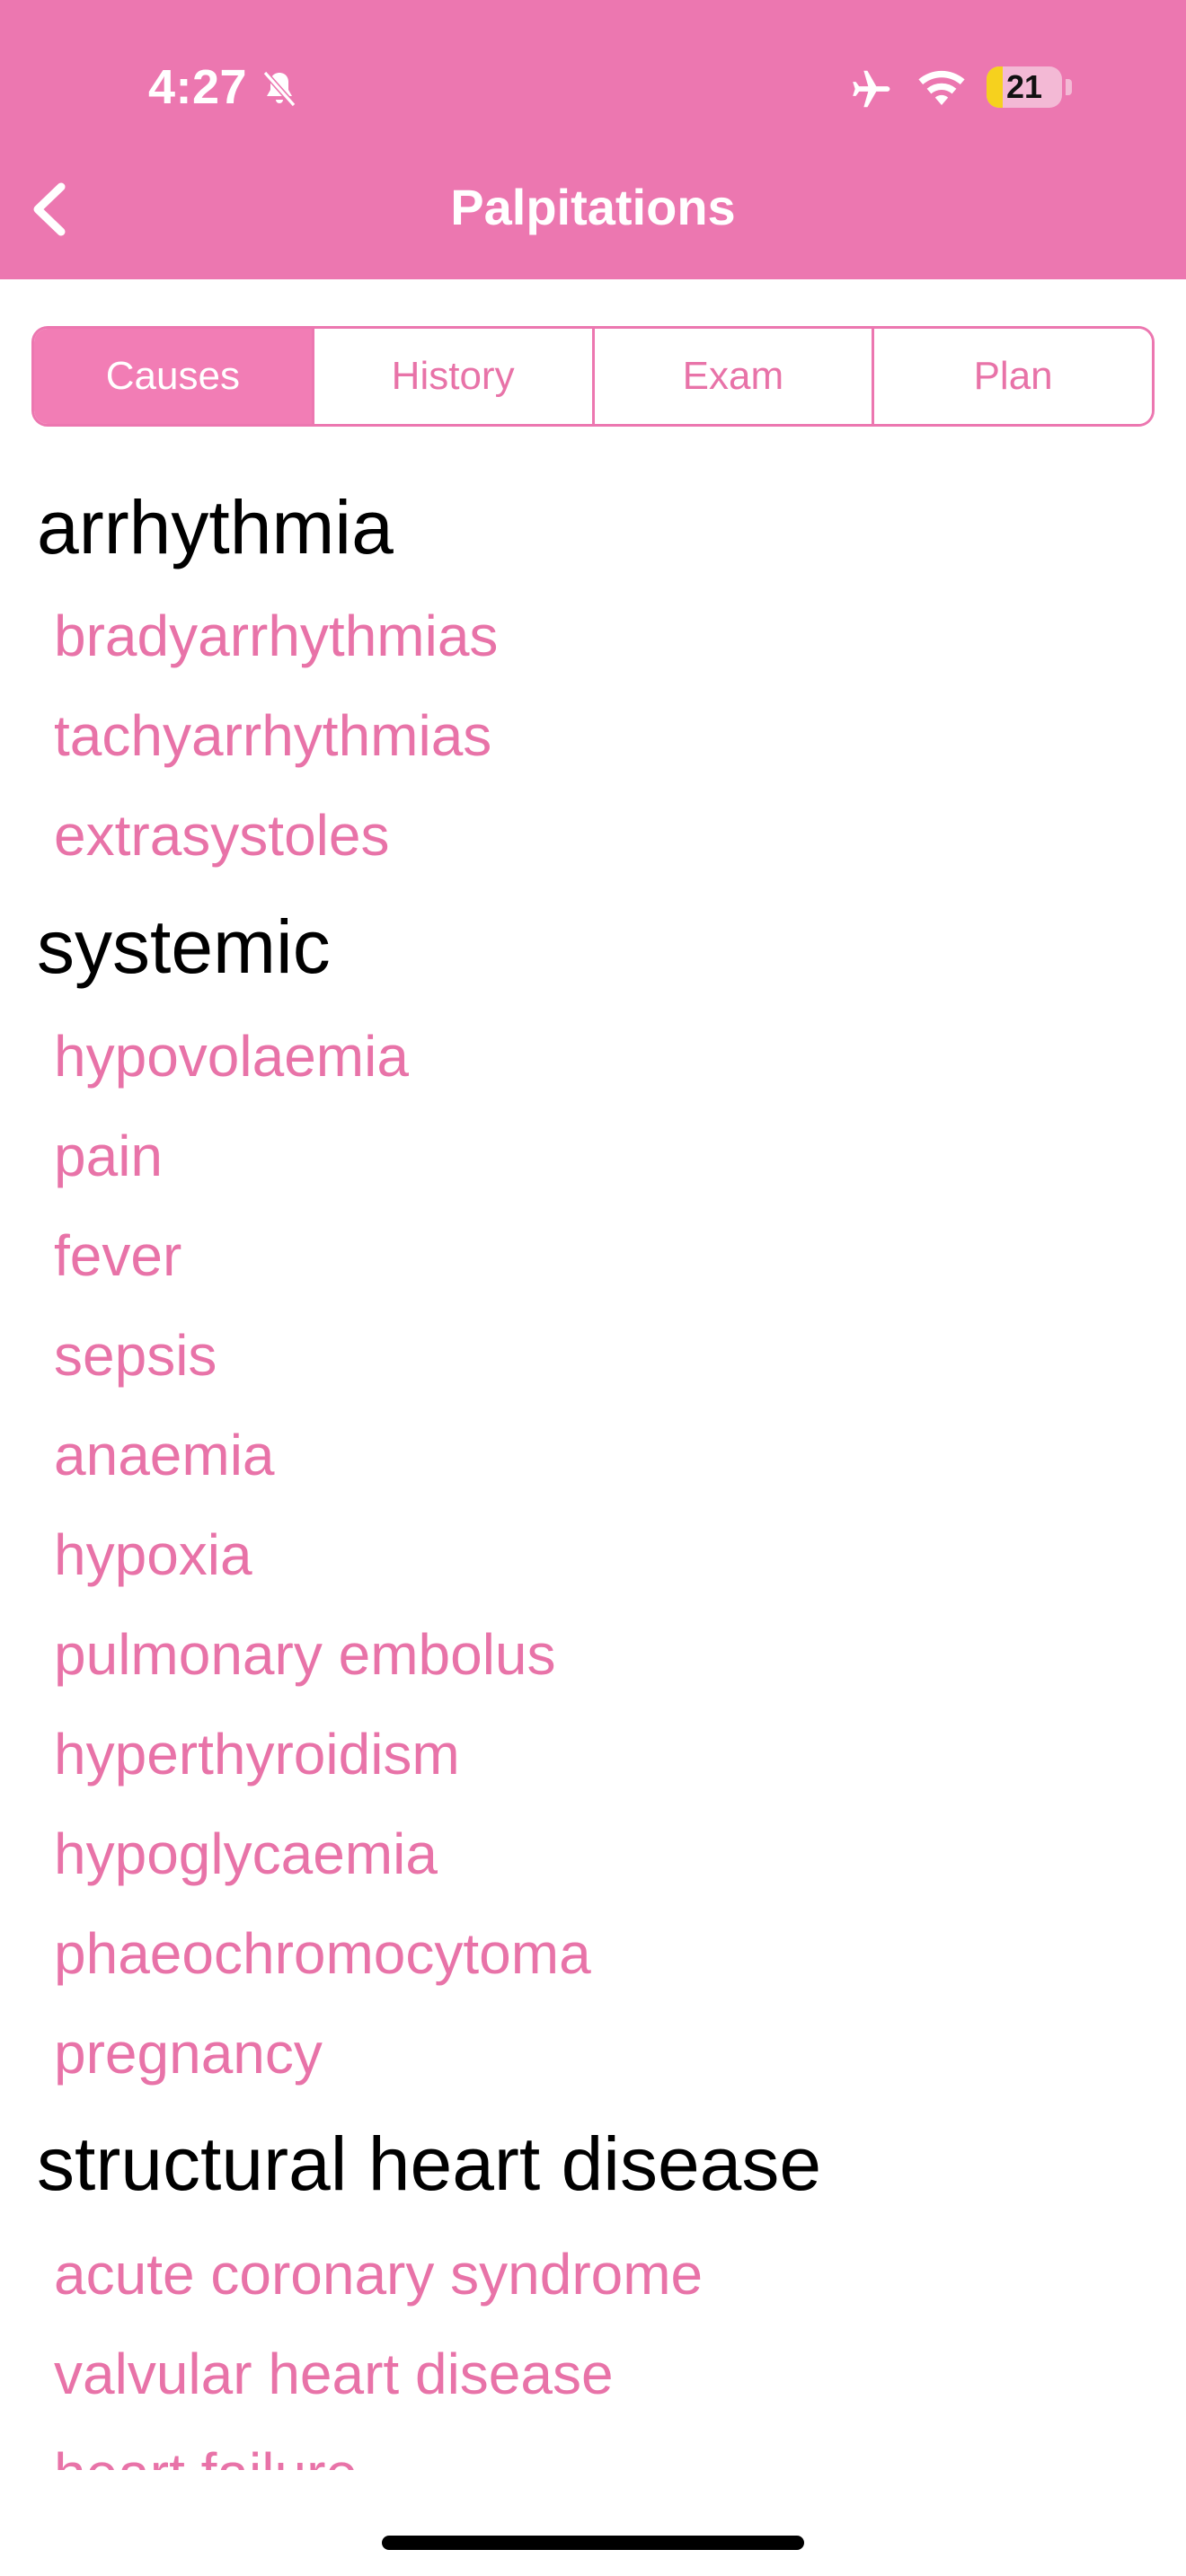  Describe the element at coordinates (257, 1754) in the screenshot. I see `list-item: hyperthyroidism` at that location.